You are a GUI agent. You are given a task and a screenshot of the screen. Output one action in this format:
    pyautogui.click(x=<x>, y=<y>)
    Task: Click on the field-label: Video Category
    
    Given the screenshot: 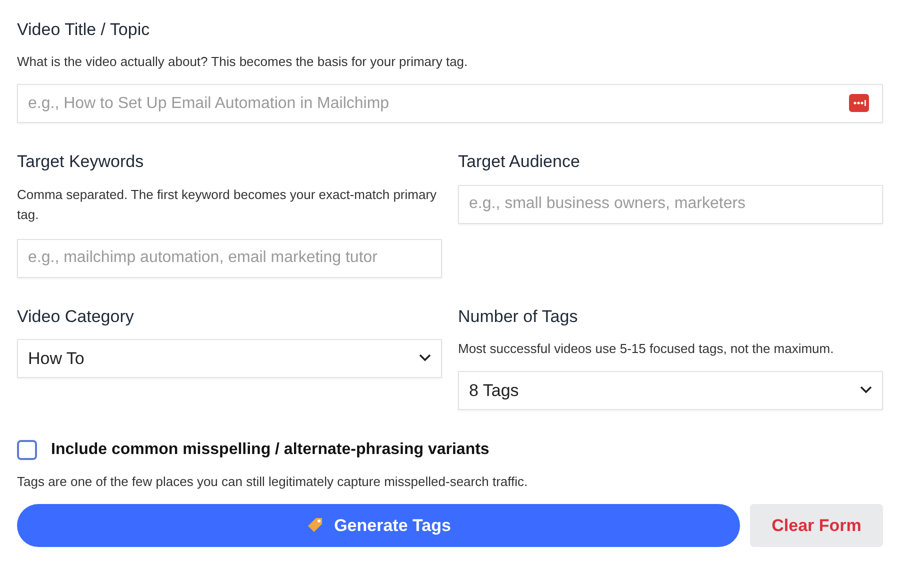 What is the action you would take?
    pyautogui.click(x=76, y=316)
    